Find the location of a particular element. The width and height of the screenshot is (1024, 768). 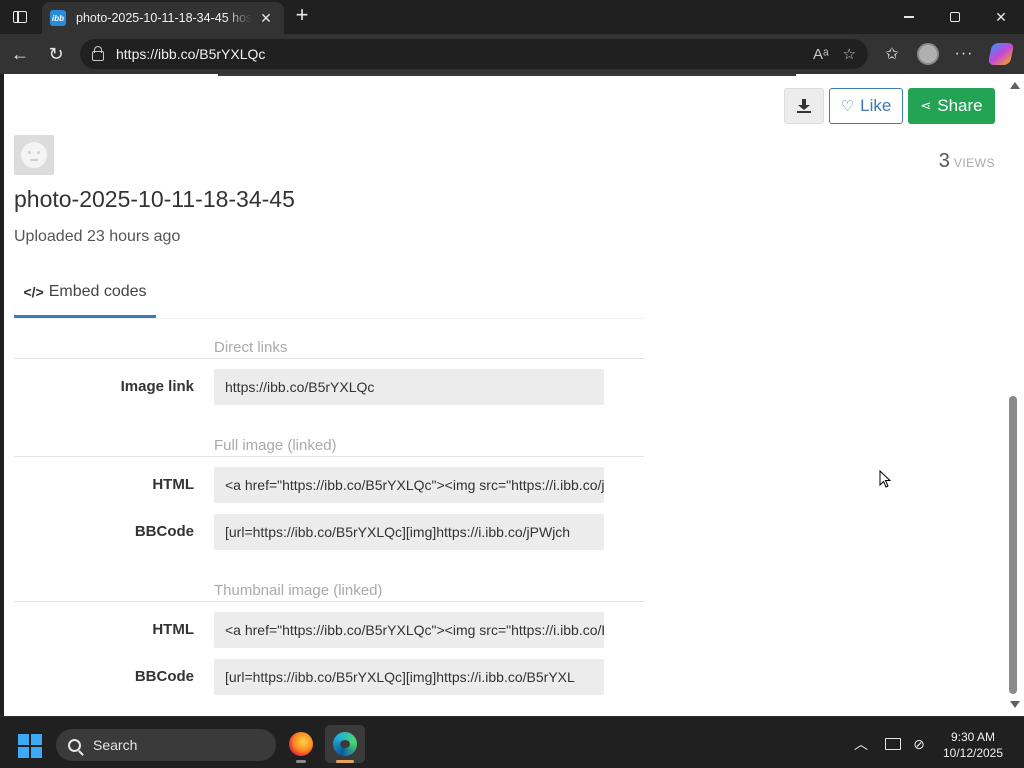

share-button: ⋖ Share is located at coordinates (951, 106).